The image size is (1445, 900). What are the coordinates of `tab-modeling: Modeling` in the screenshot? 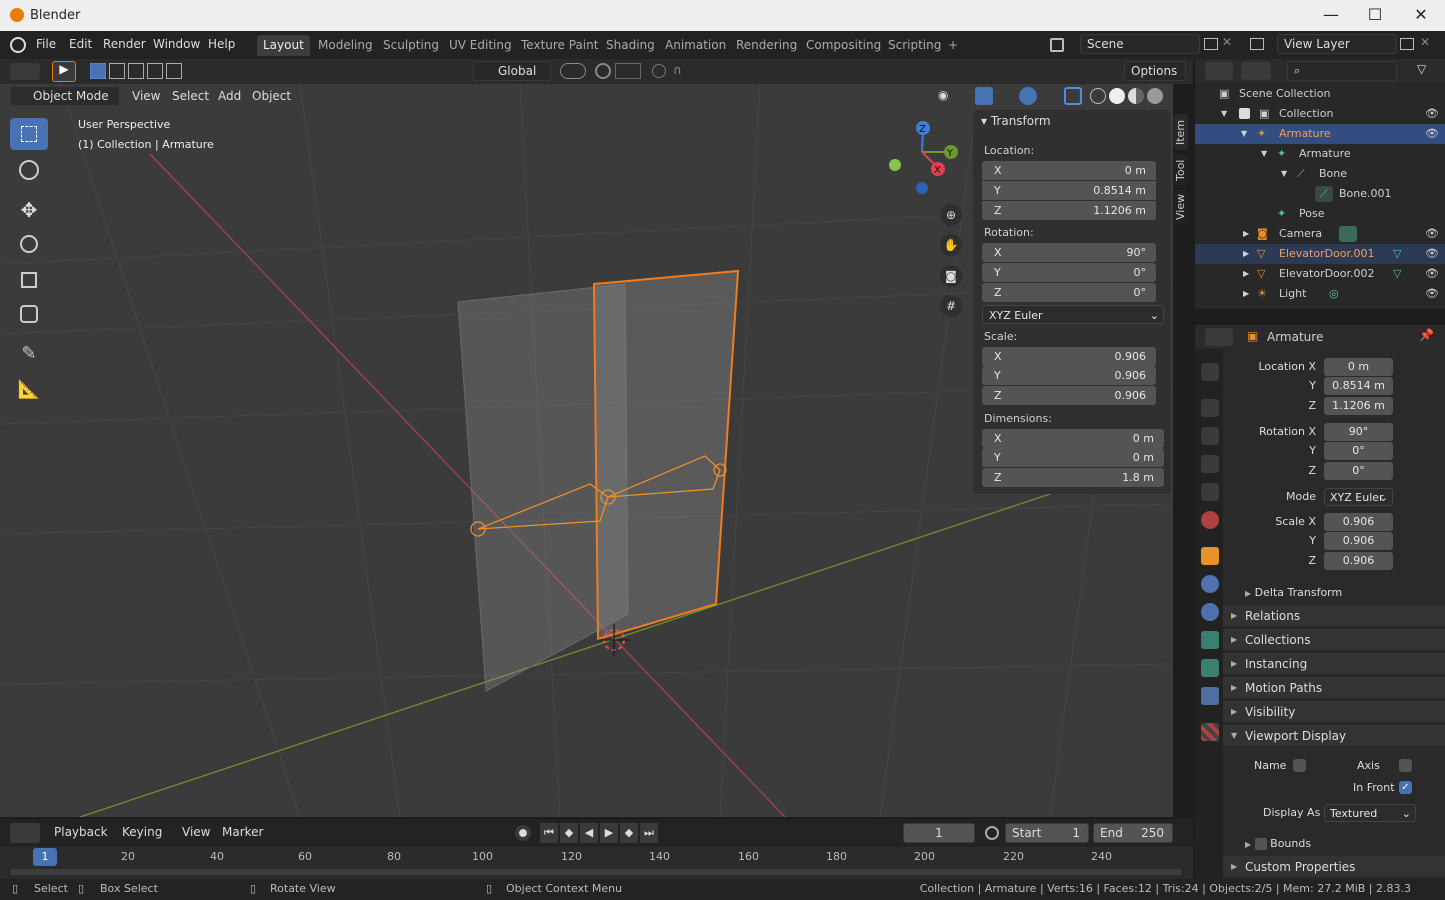 It's located at (345, 45).